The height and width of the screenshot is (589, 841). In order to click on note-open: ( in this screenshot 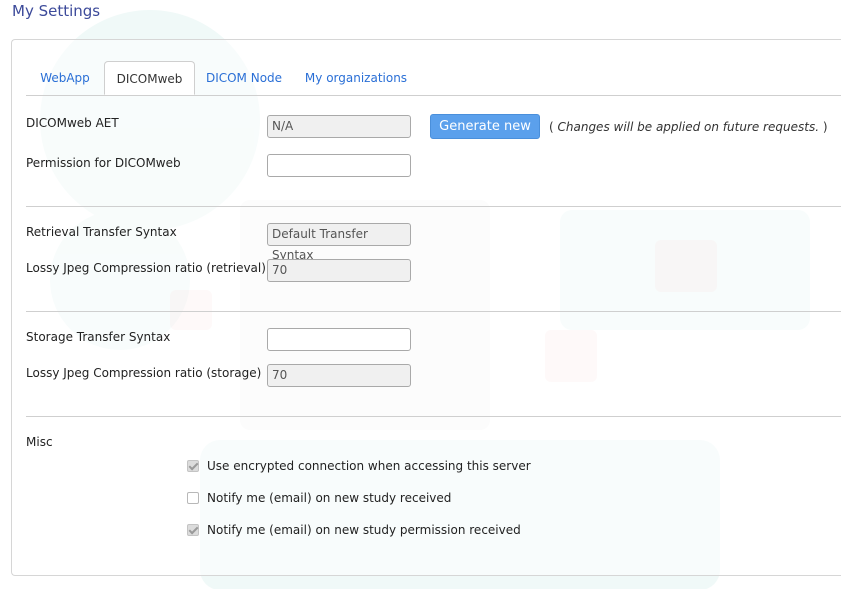, I will do `click(553, 127)`.